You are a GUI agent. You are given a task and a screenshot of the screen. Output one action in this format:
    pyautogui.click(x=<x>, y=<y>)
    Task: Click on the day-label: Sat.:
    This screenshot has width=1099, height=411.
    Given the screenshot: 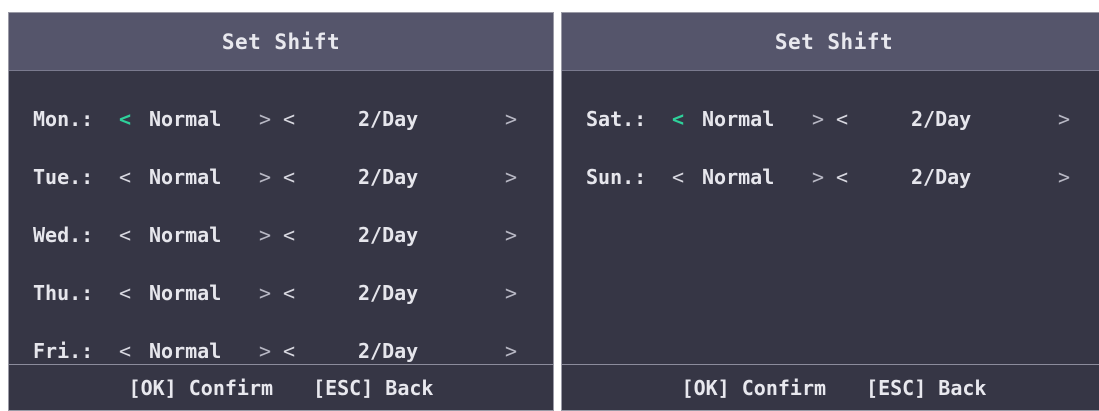 What is the action you would take?
    pyautogui.click(x=616, y=119)
    